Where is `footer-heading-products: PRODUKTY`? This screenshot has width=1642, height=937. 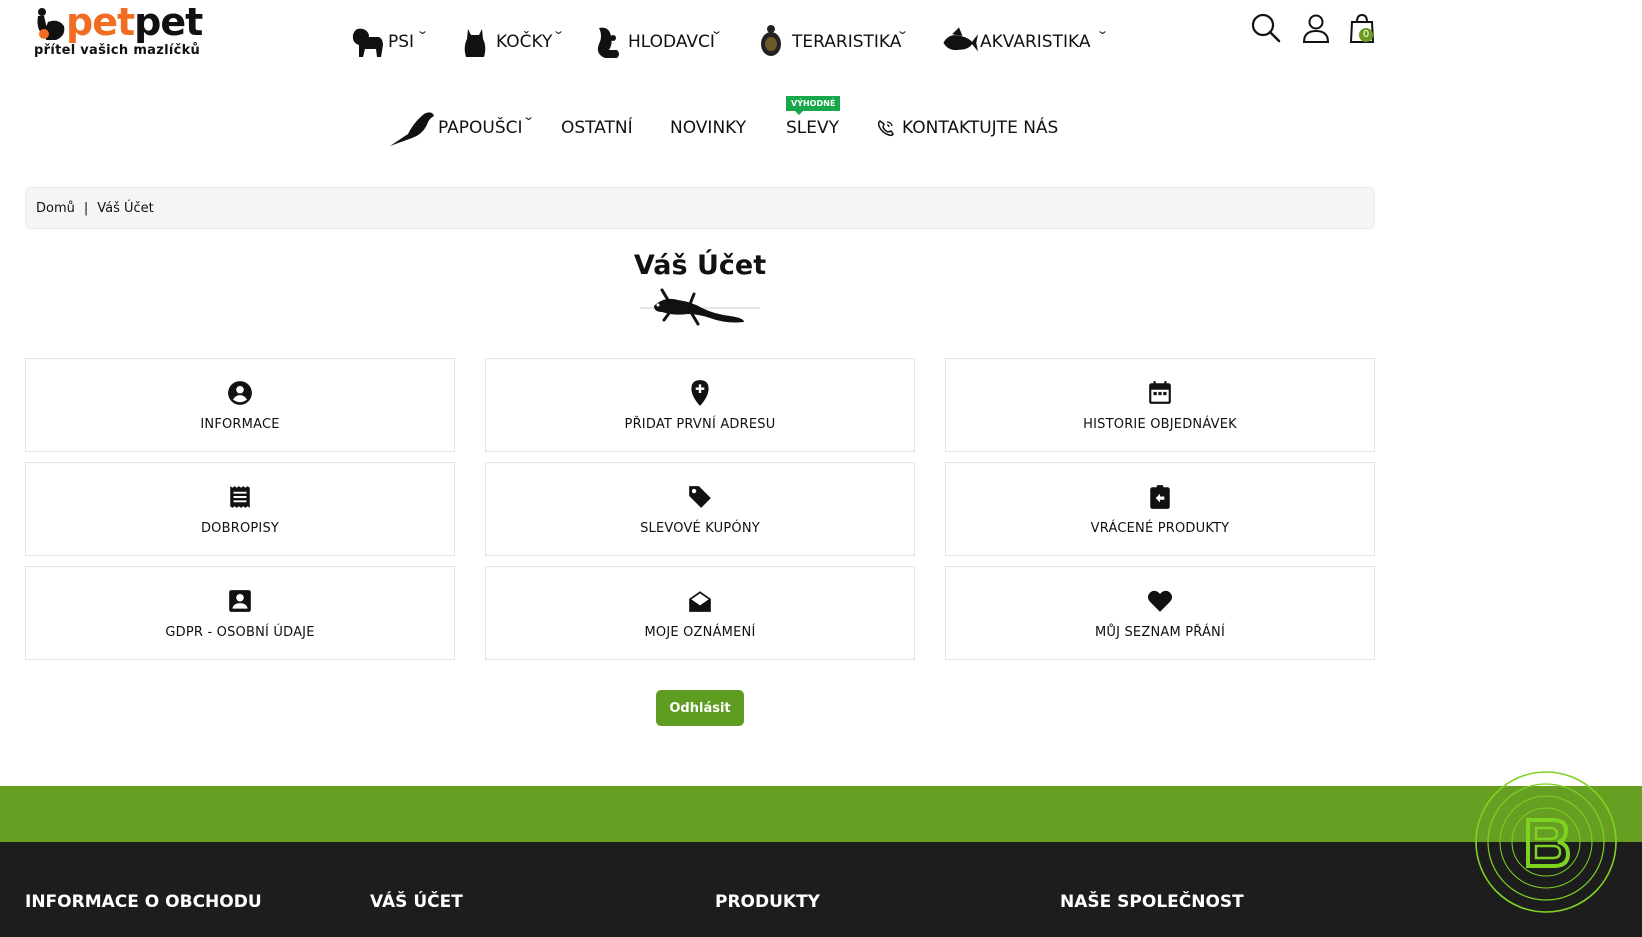
footer-heading-products: PRODUKTY is located at coordinates (767, 902).